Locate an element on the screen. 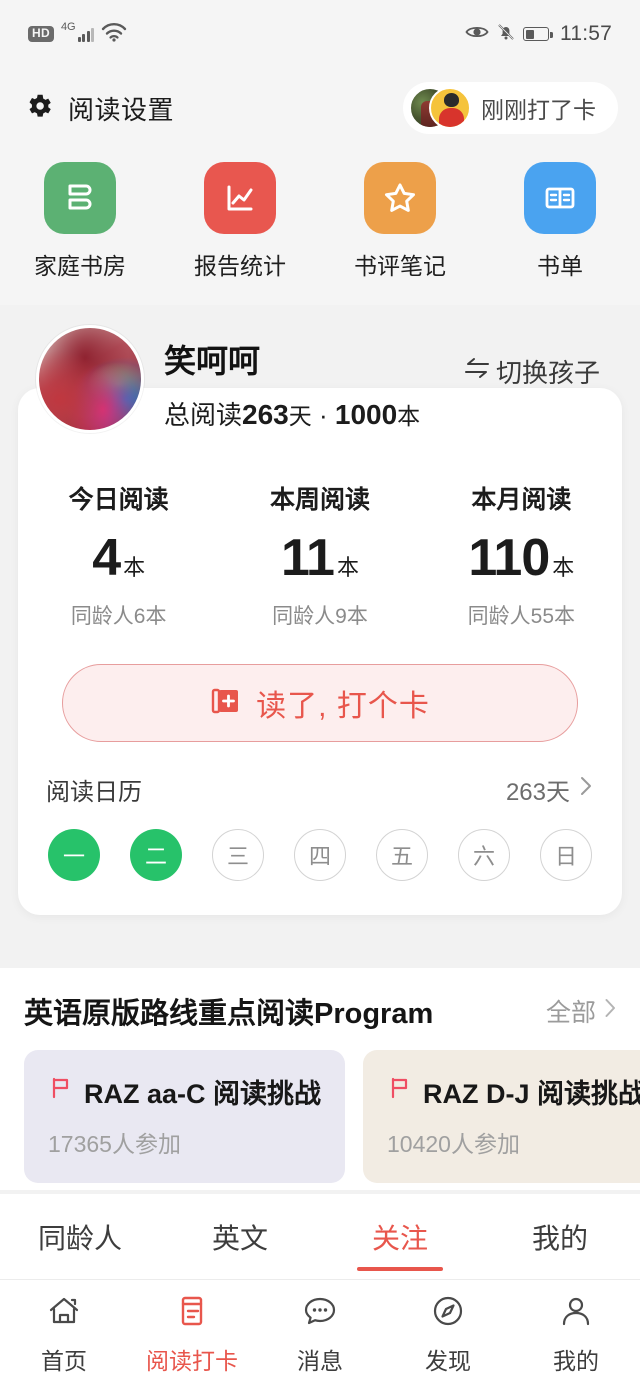 This screenshot has width=640, height=1387. star-icon is located at coordinates (400, 198).